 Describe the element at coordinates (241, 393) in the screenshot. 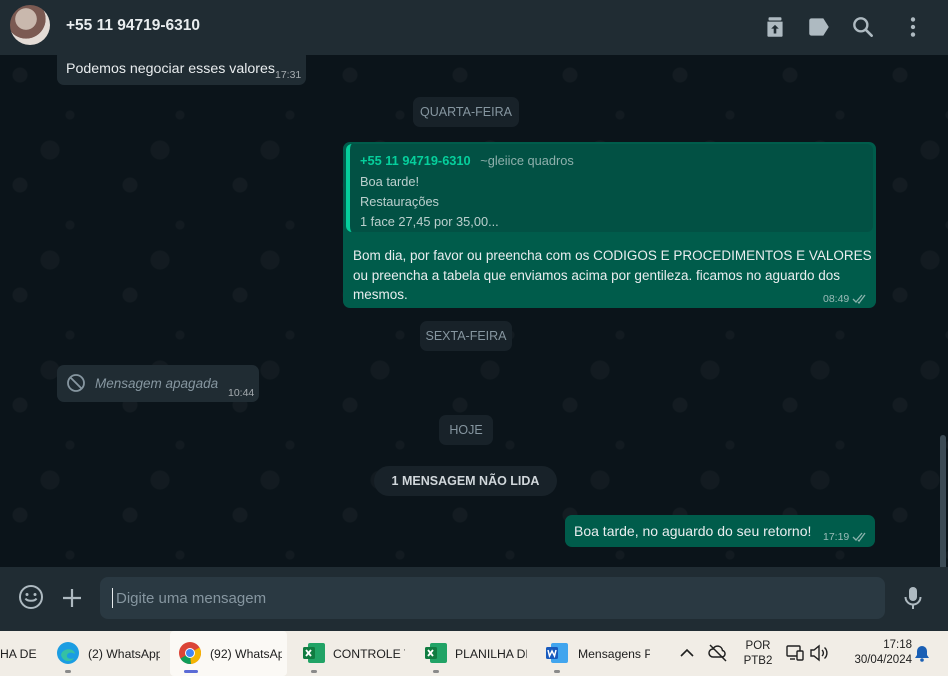

I see `message-time: 10:44` at that location.